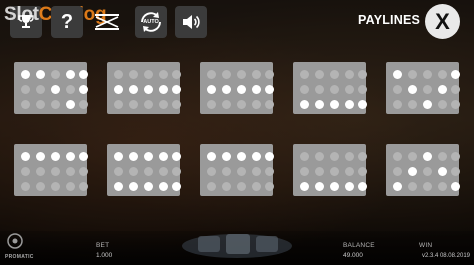 Image resolution: width=474 pixels, height=265 pixels. What do you see at coordinates (353, 255) in the screenshot?
I see `balance-value: 49.000` at bounding box center [353, 255].